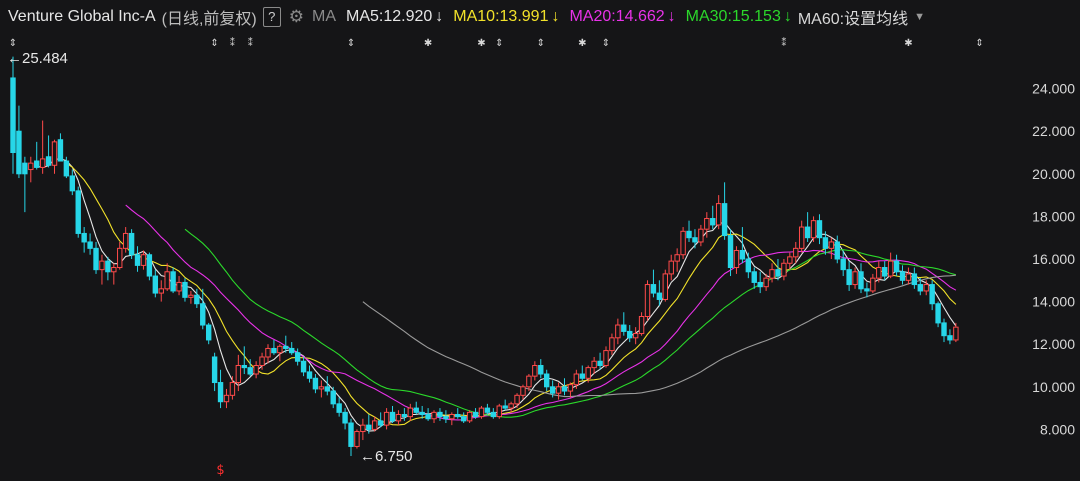  What do you see at coordinates (853, 17) in the screenshot?
I see `ma60-settings: MA60:设置均线` at bounding box center [853, 17].